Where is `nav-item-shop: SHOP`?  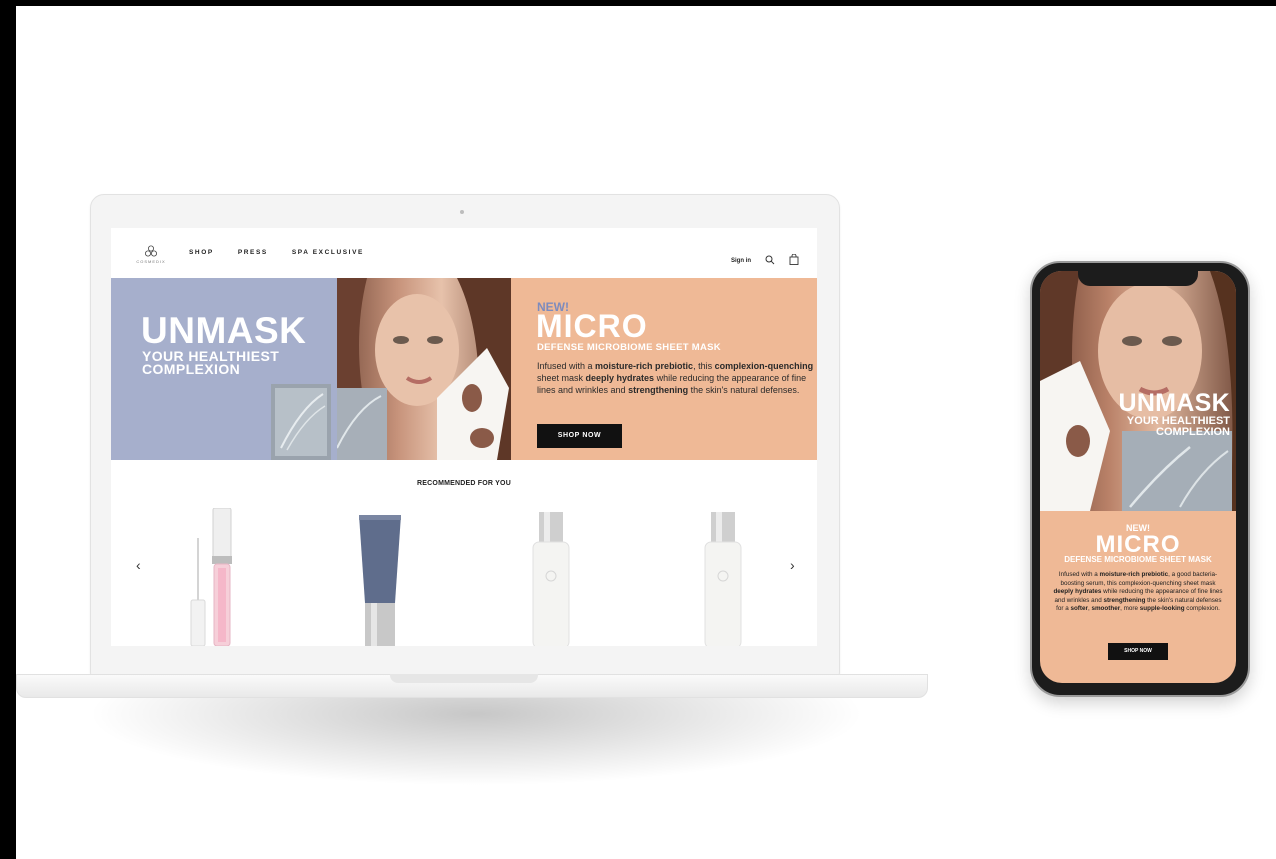
nav-item-shop: SHOP is located at coordinates (201, 252).